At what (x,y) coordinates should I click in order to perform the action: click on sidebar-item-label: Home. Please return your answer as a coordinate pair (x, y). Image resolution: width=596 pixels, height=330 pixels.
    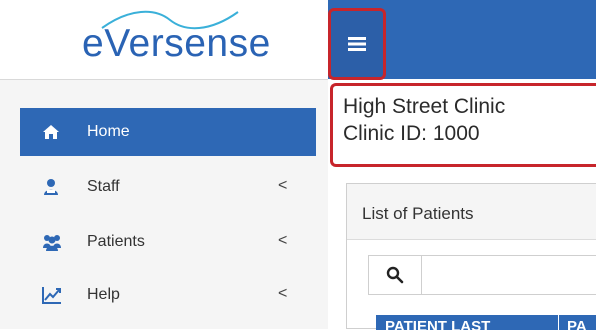
    Looking at the image, I should click on (108, 131).